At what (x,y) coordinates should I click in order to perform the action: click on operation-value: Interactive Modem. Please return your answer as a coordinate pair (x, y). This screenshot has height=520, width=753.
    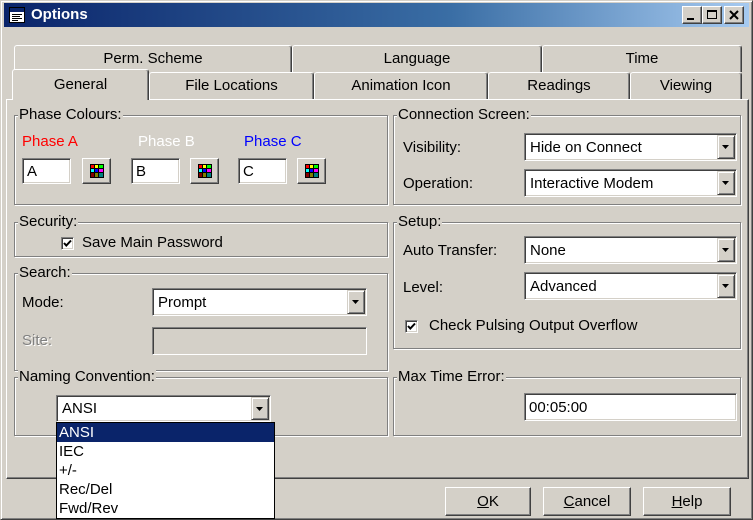
    Looking at the image, I should click on (592, 183).